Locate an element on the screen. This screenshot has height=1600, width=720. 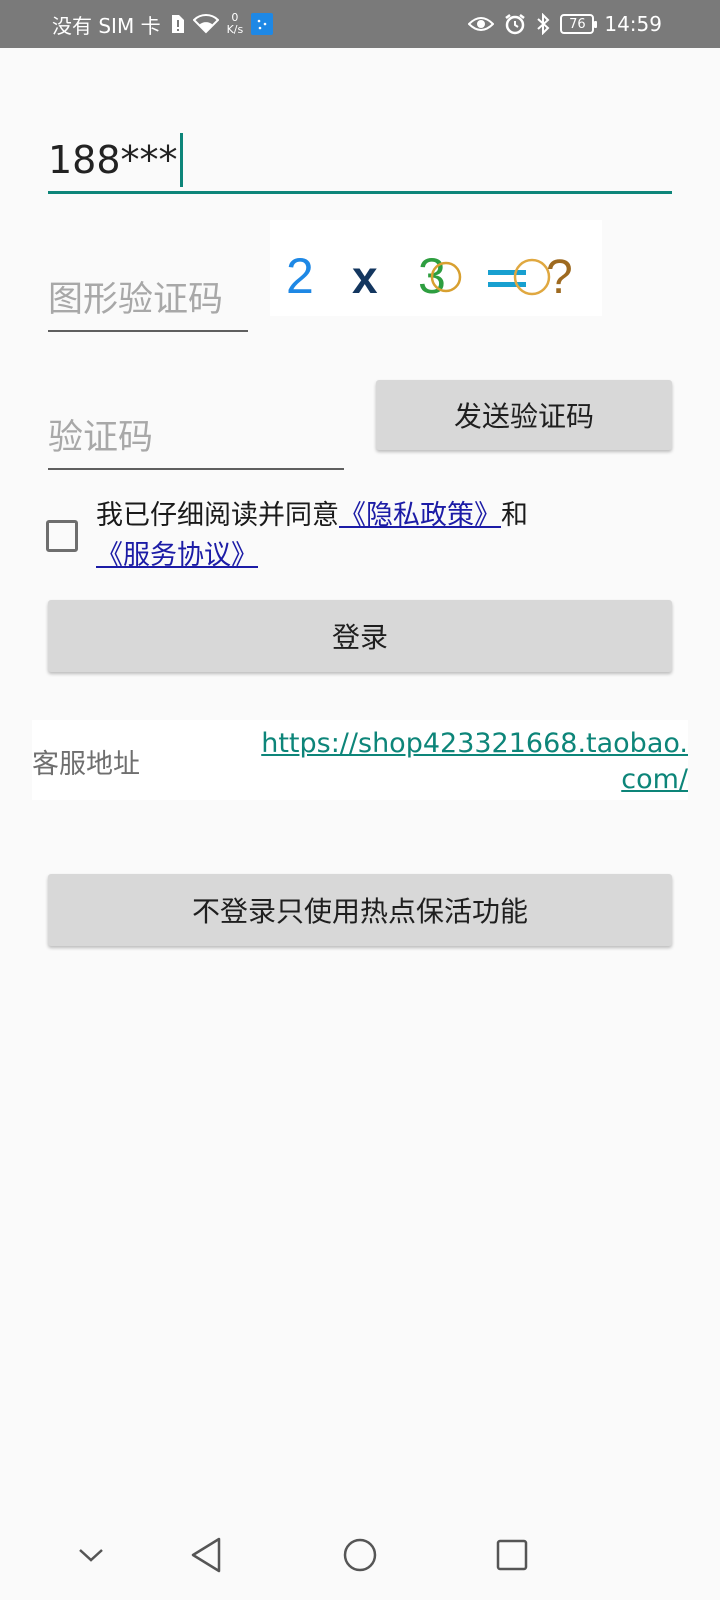
login-button: 登录 is located at coordinates (360, 636).